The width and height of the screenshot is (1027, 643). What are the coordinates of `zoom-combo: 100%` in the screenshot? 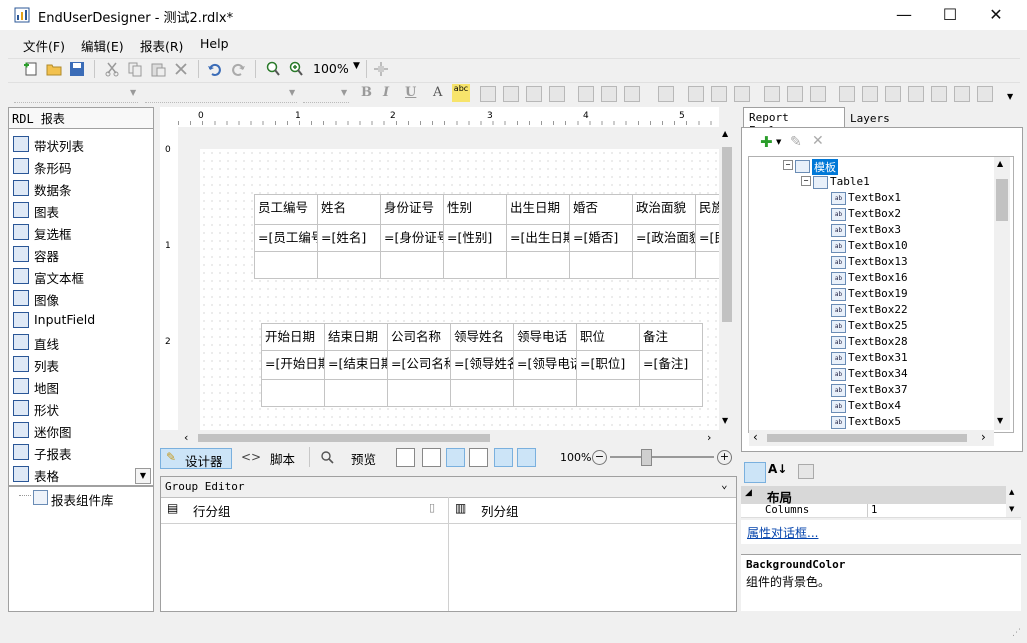 It's located at (331, 68).